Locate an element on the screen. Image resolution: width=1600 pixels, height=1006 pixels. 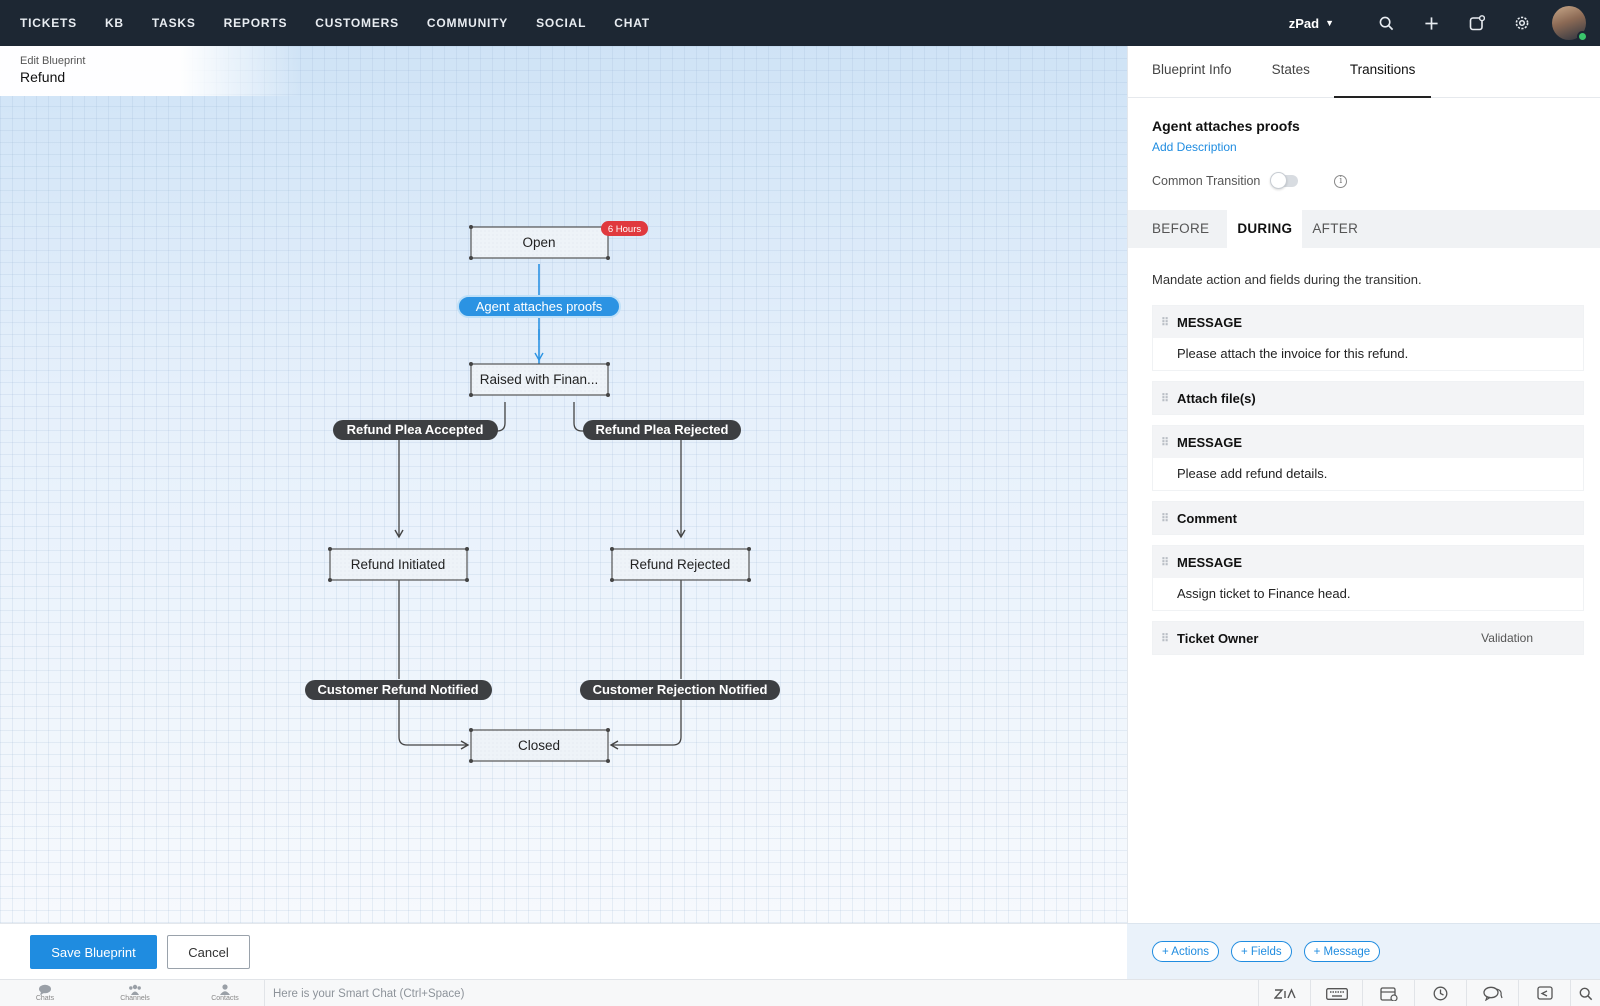
gear-icon is located at coordinates (1521, 23).